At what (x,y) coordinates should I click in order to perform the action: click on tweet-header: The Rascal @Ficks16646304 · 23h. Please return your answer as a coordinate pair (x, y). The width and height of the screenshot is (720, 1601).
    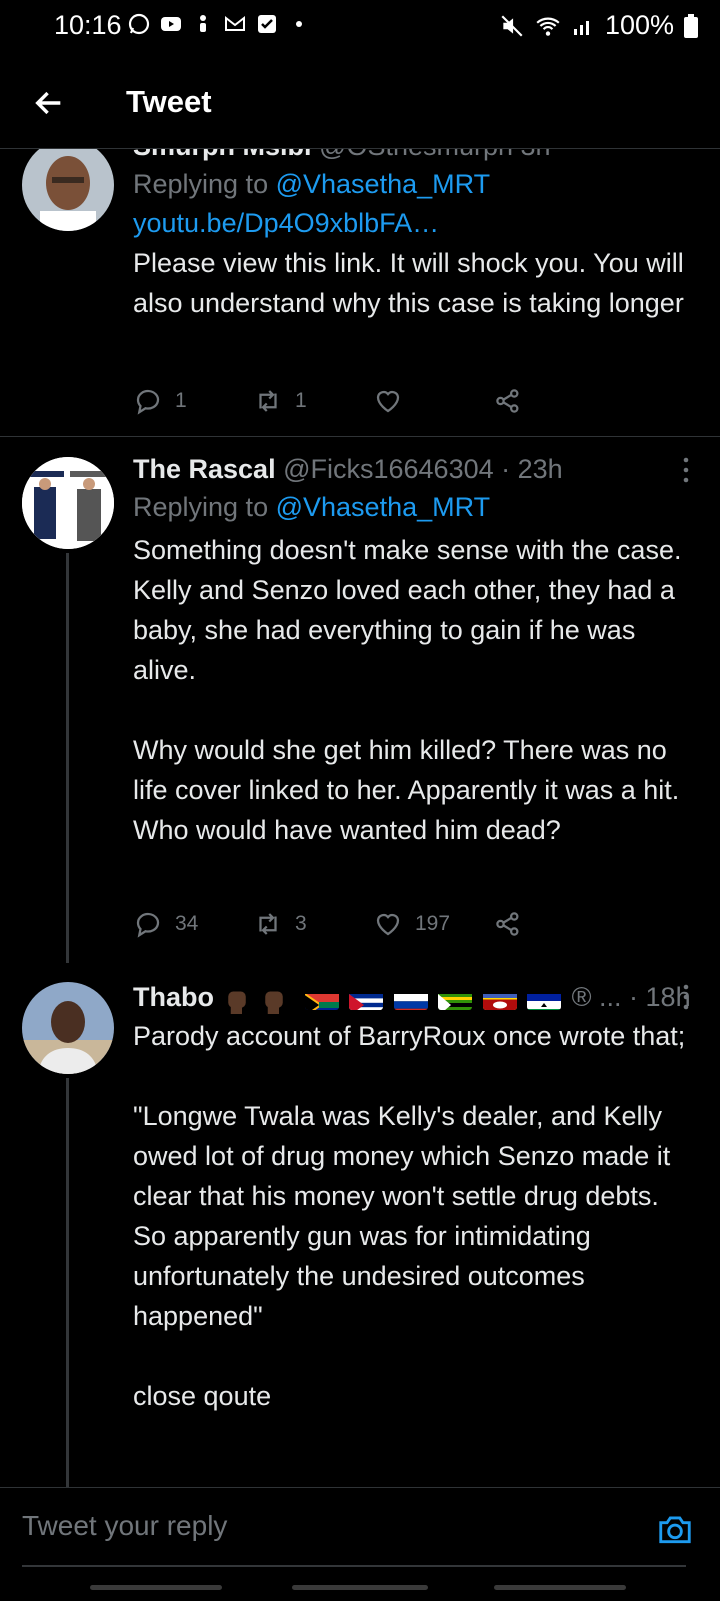
    Looking at the image, I should click on (413, 469).